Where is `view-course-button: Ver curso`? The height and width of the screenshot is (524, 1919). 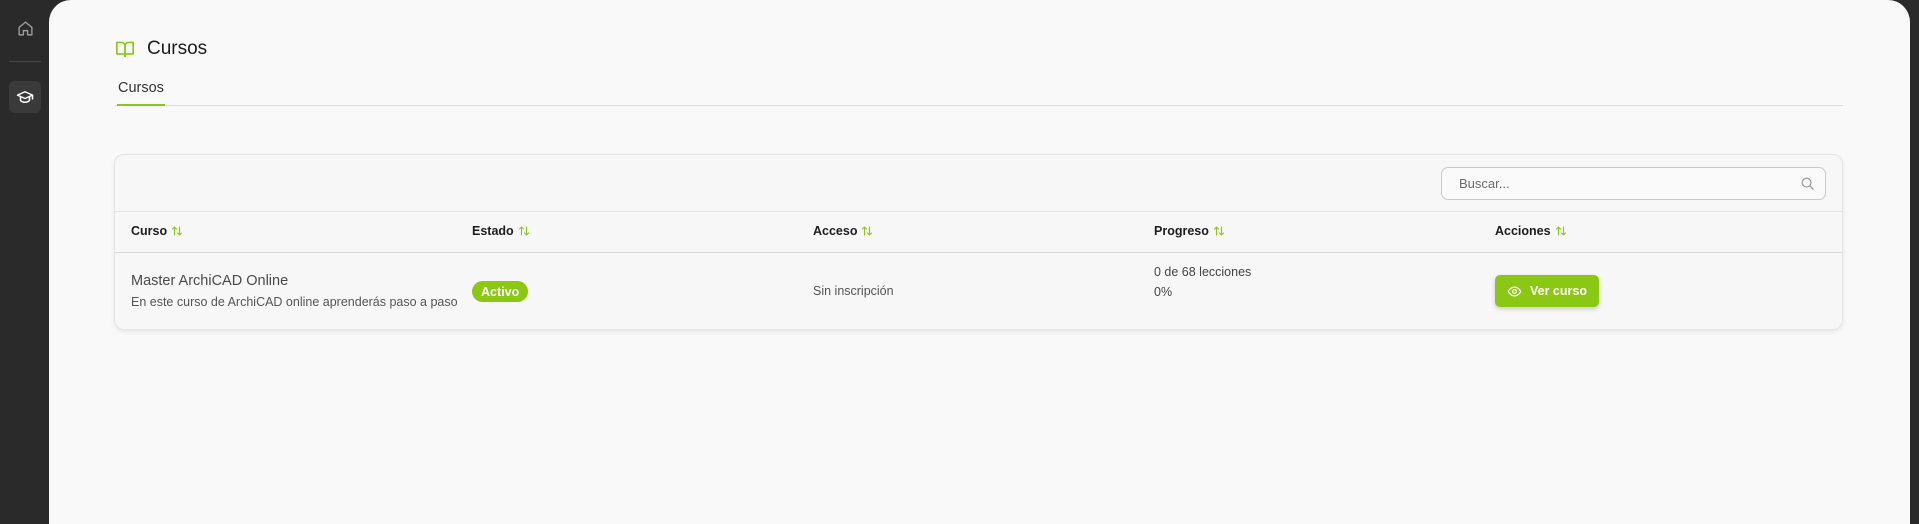 view-course-button: Ver curso is located at coordinates (1547, 291).